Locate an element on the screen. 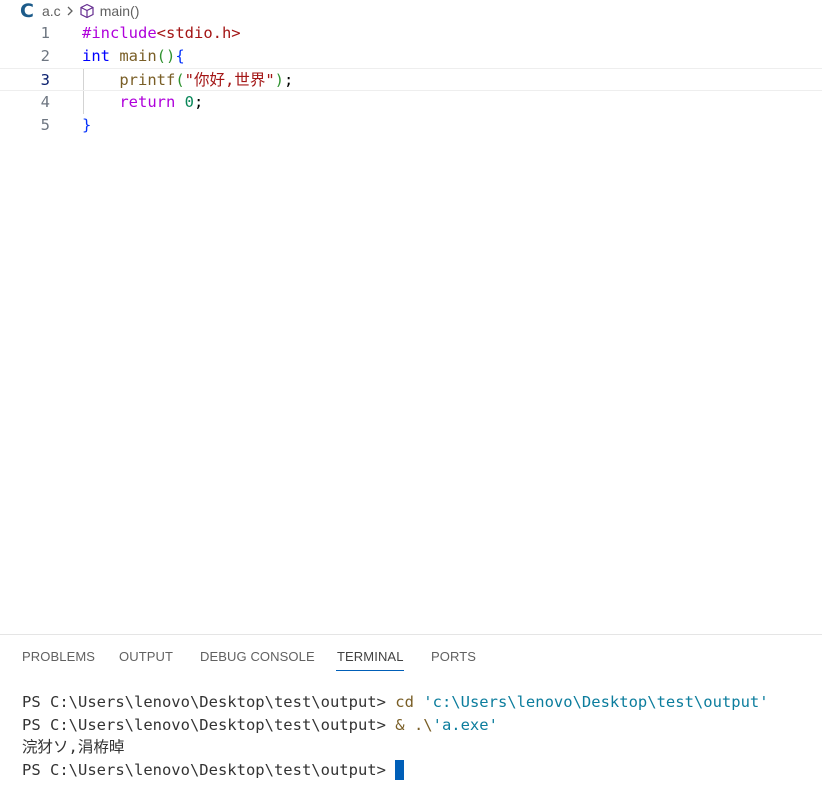 The width and height of the screenshot is (822, 796). line-number: 2 is located at coordinates (45, 56).